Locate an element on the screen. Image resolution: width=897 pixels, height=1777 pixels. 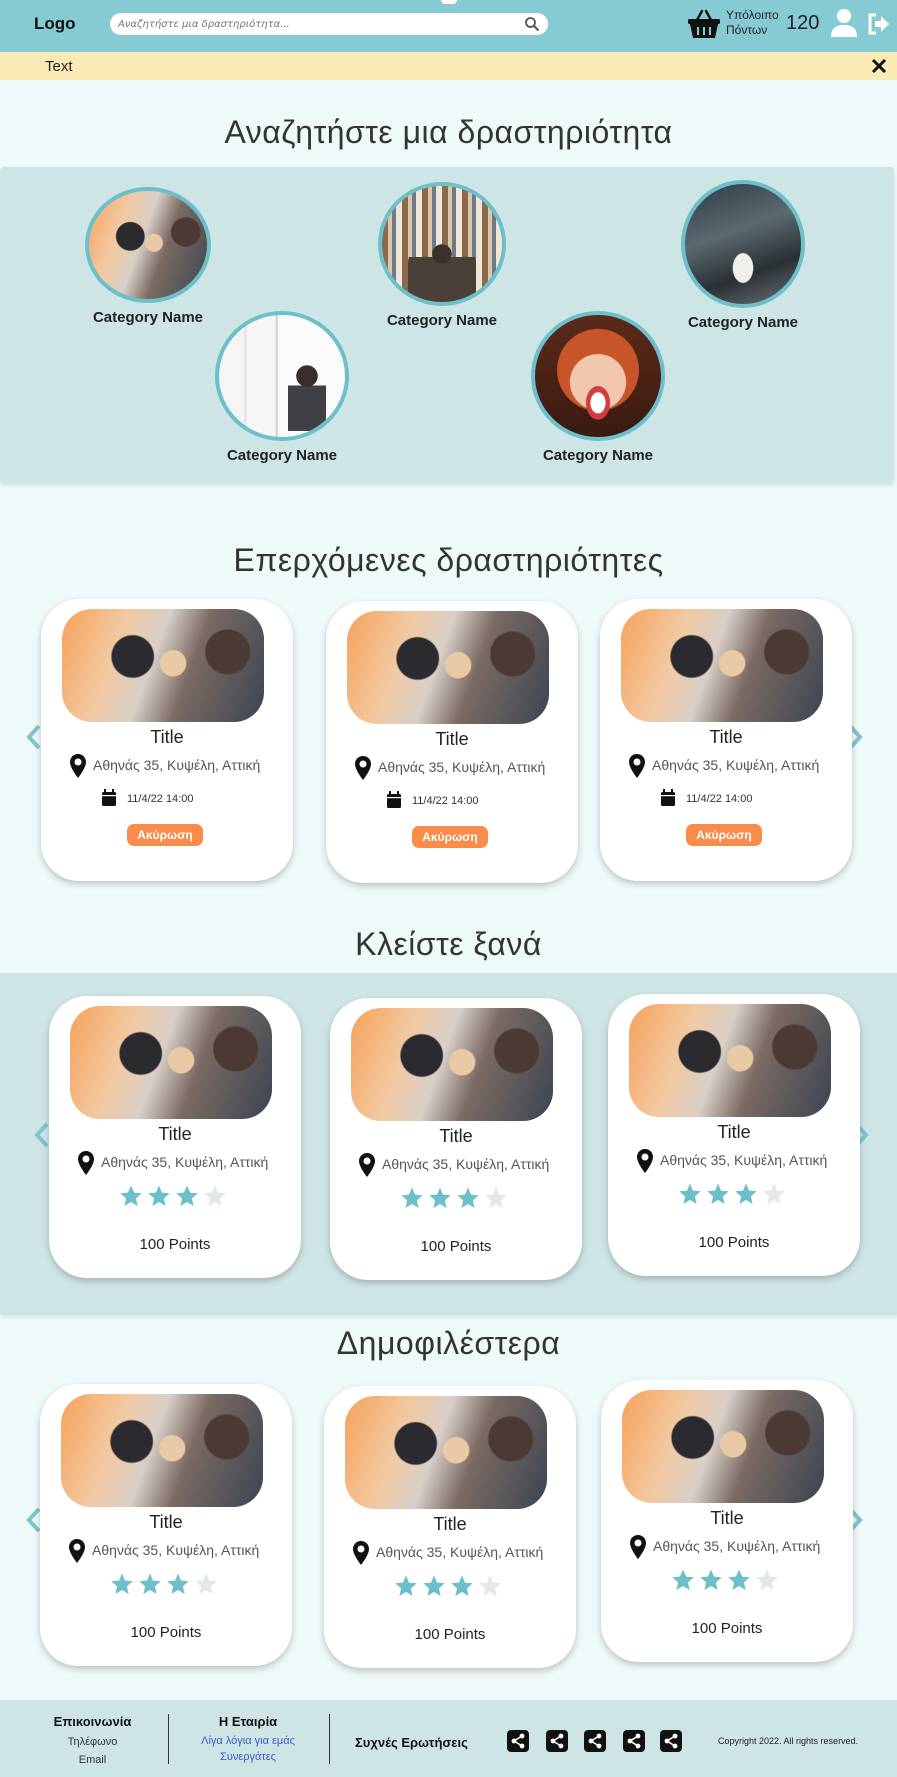
star-rating is located at coordinates (179, 1197).